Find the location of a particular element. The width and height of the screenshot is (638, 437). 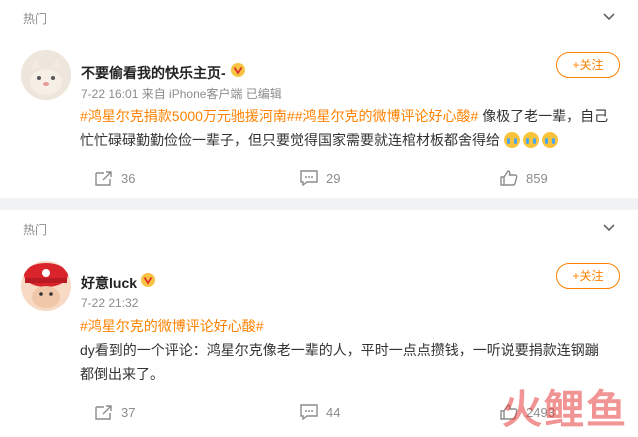

topic-tags: #鸿星尔克捐款5000万元驰援河南##鸿星尔克的微博评论好心酸# is located at coordinates (279, 116).